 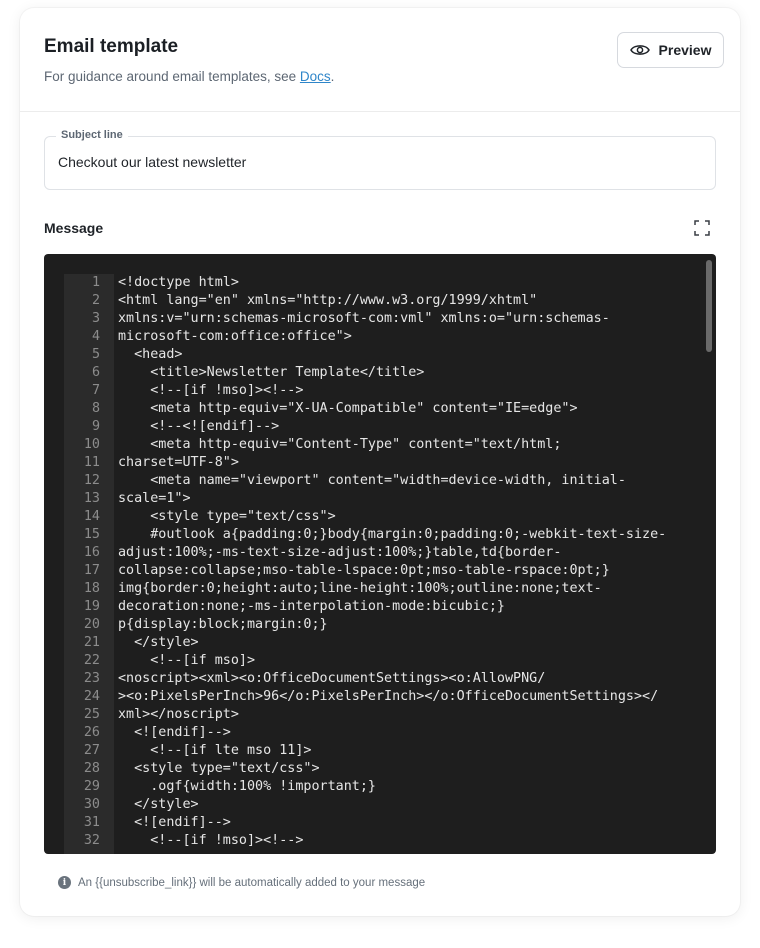 I want to click on subtitle-period: ., so click(x=332, y=76).